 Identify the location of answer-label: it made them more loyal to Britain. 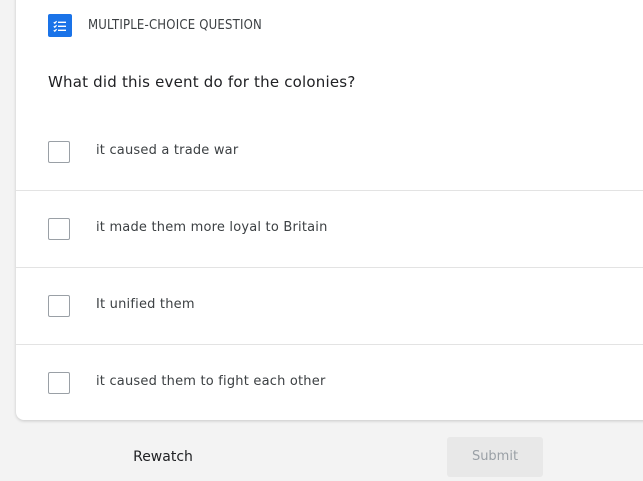
(212, 227).